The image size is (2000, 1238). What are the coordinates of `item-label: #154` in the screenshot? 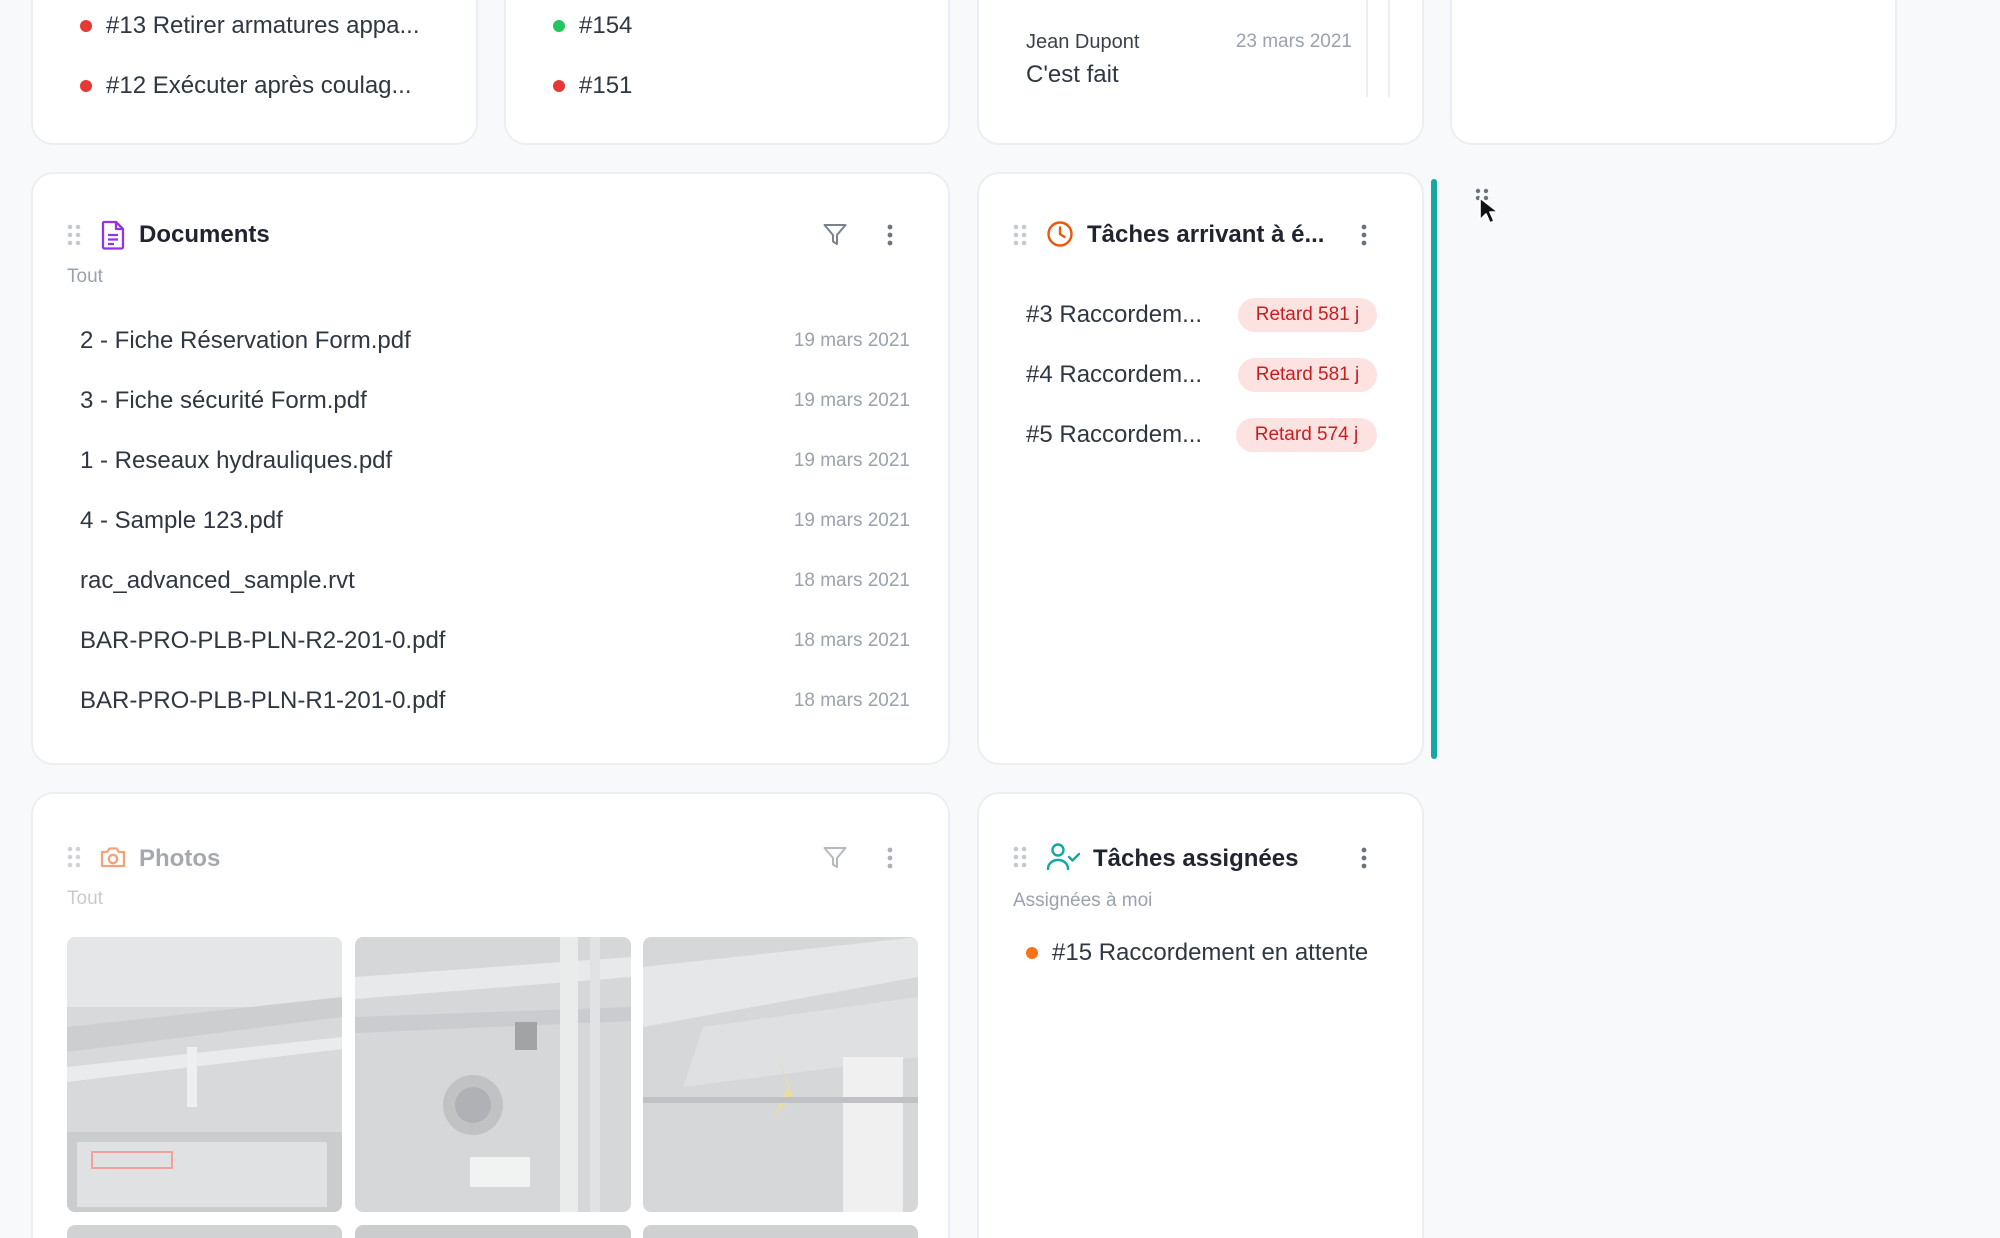 It's located at (606, 25).